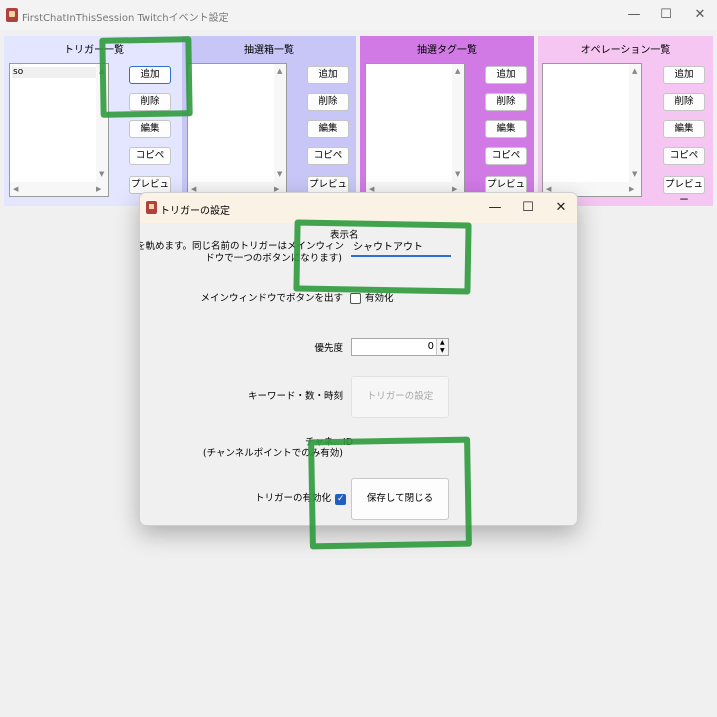 Image resolution: width=717 pixels, height=717 pixels. I want to click on add-box-button: 追加, so click(328, 75).